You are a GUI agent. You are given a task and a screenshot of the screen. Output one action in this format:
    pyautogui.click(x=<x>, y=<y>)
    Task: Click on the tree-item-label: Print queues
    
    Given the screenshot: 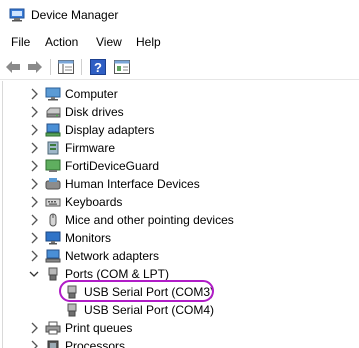 What is the action you would take?
    pyautogui.click(x=99, y=328)
    